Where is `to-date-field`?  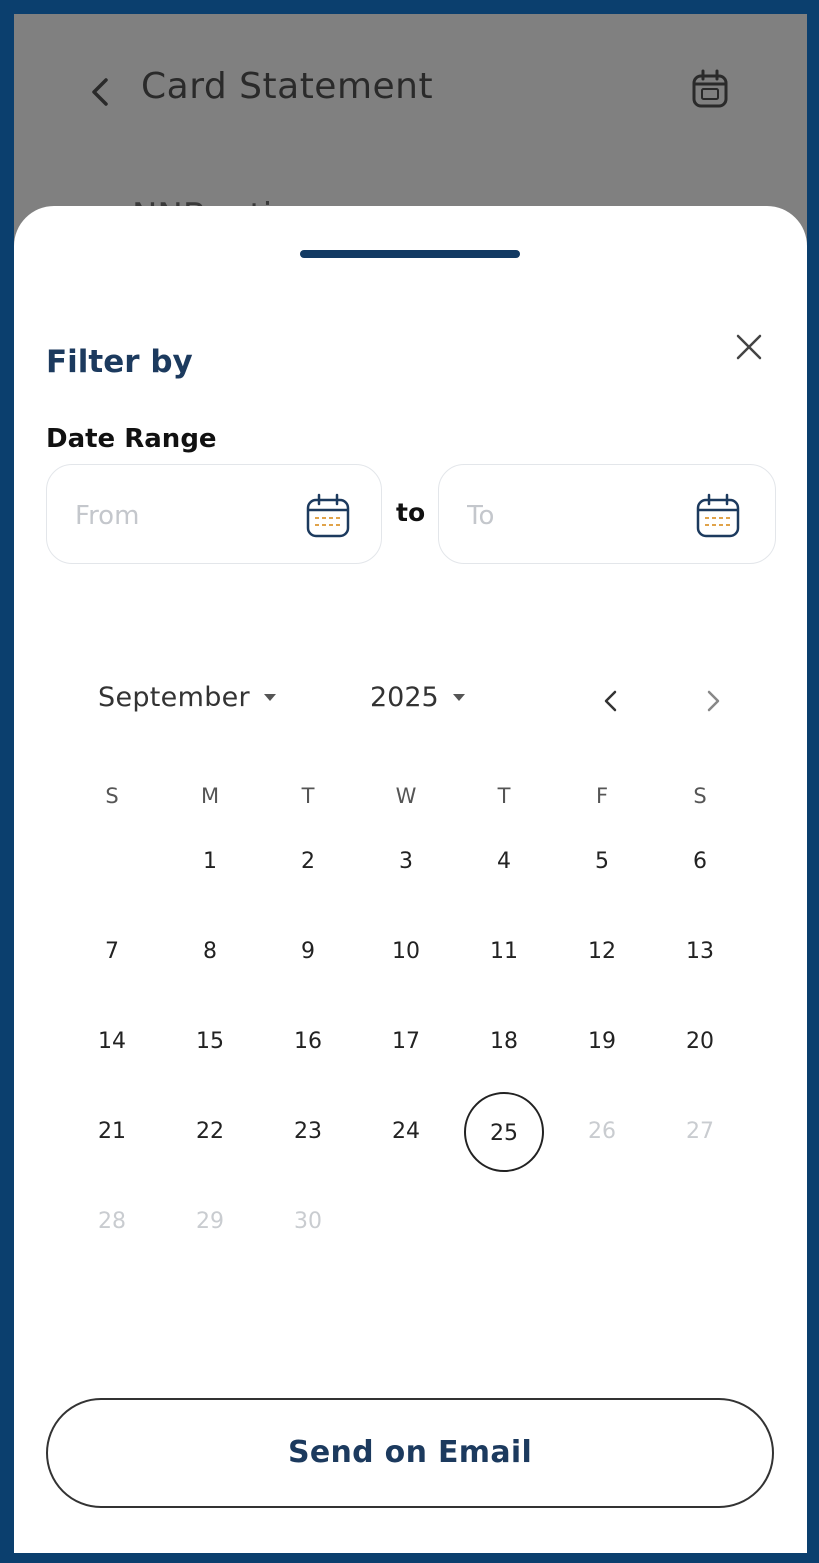 to-date-field is located at coordinates (607, 514).